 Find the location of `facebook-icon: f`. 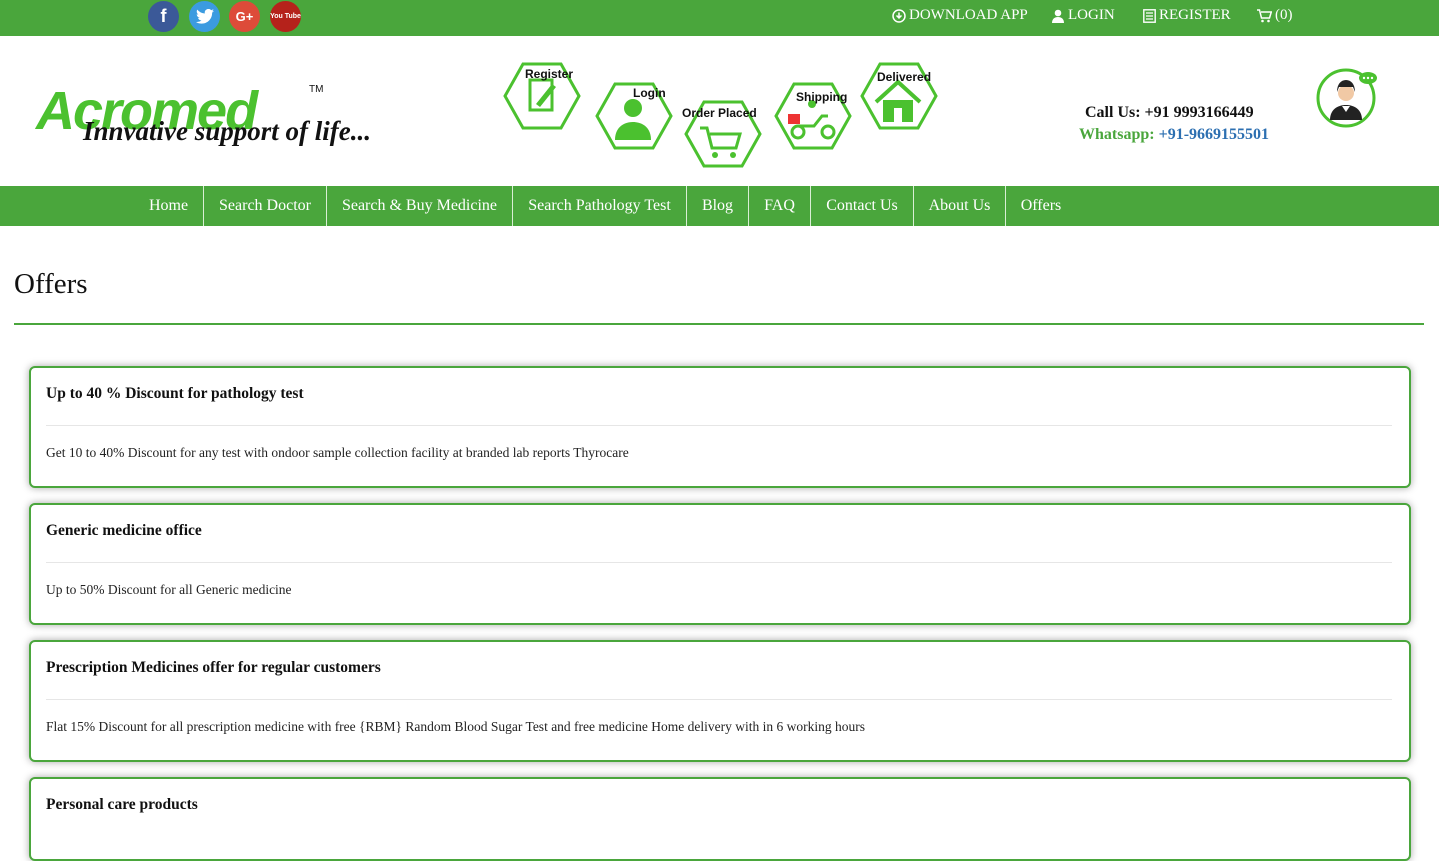

facebook-icon: f is located at coordinates (163, 16).